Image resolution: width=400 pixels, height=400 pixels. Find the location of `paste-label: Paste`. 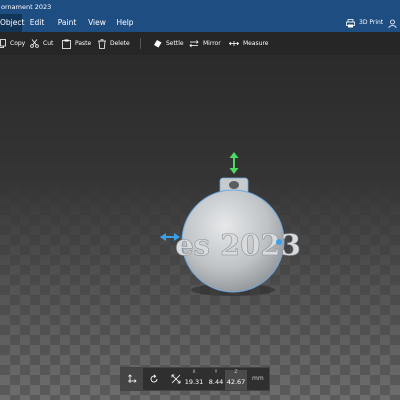

paste-label: Paste is located at coordinates (83, 43).